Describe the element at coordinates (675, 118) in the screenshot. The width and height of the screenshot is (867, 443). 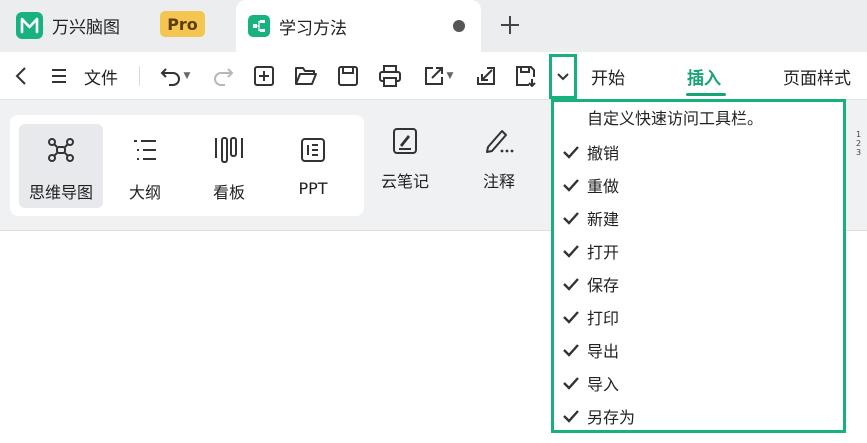
I see `quick-access-menu-title: 自定义快速访问工具栏。` at that location.